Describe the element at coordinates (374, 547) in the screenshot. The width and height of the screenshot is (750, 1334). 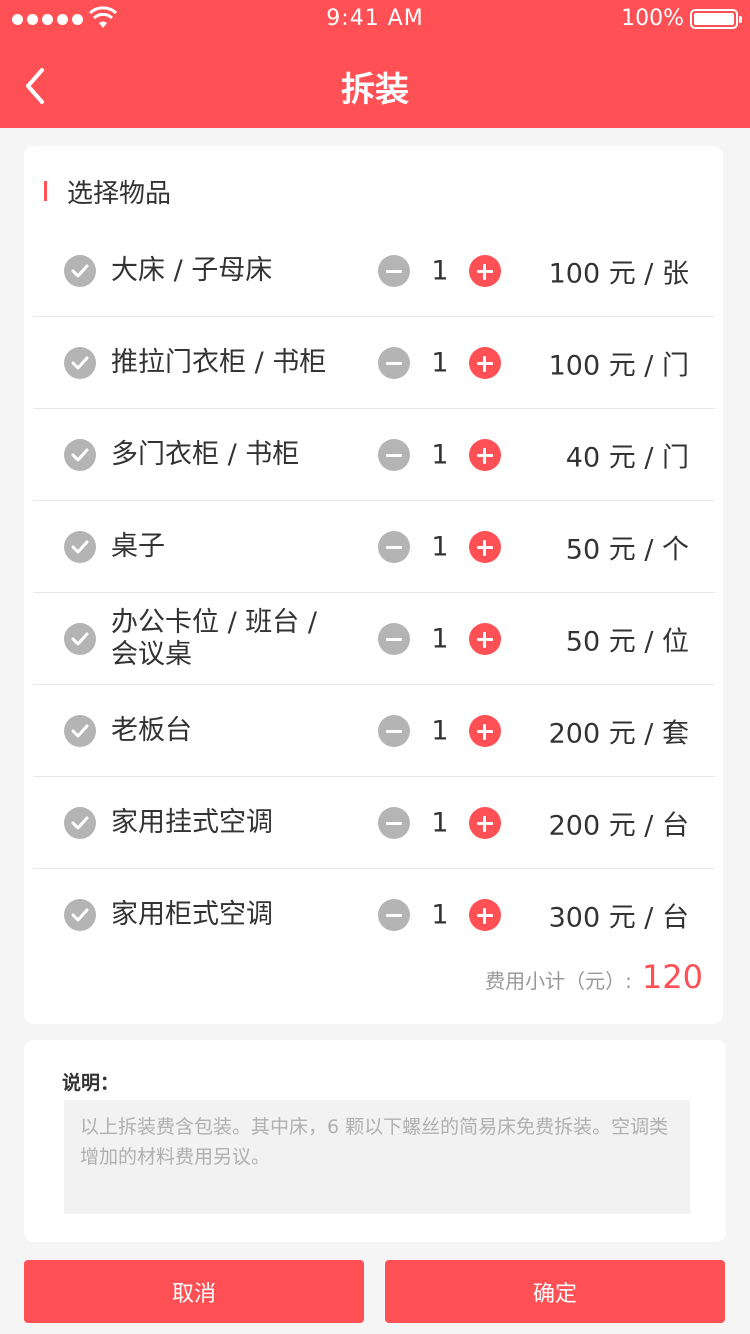
I see `item-row: 桌子 1 50 元 / 个` at that location.